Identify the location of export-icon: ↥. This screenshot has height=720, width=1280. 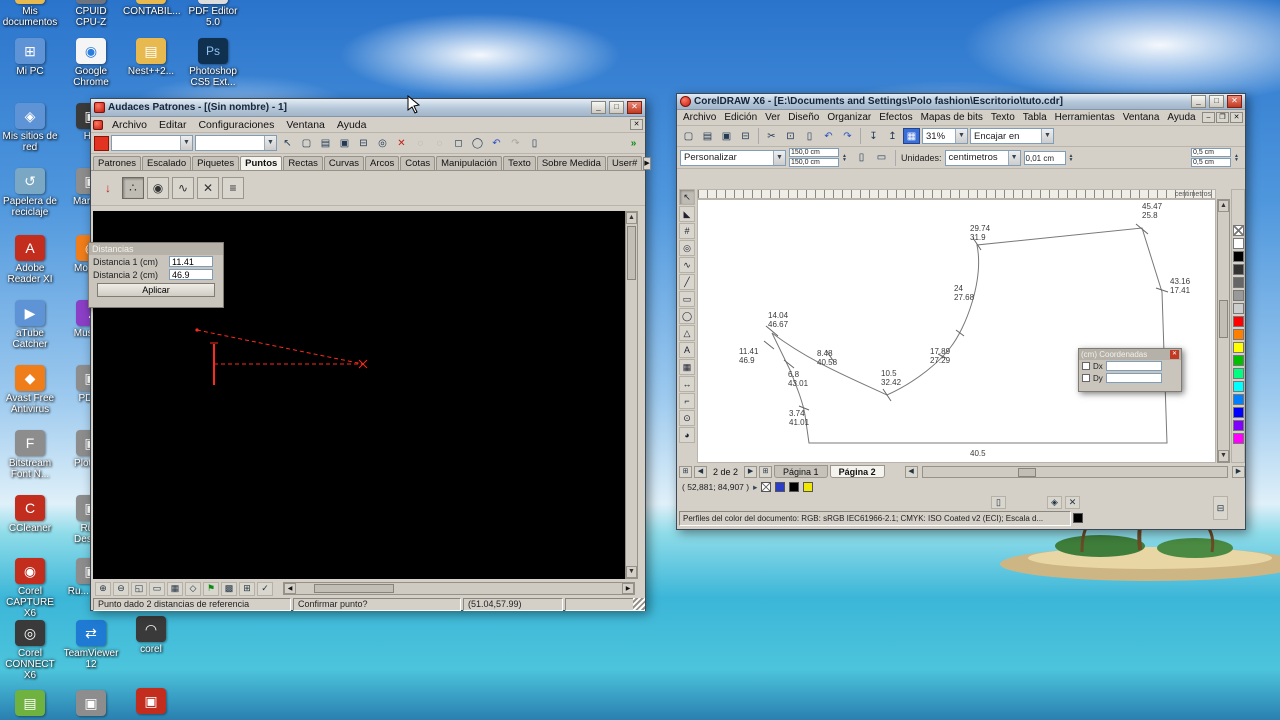
(892, 136).